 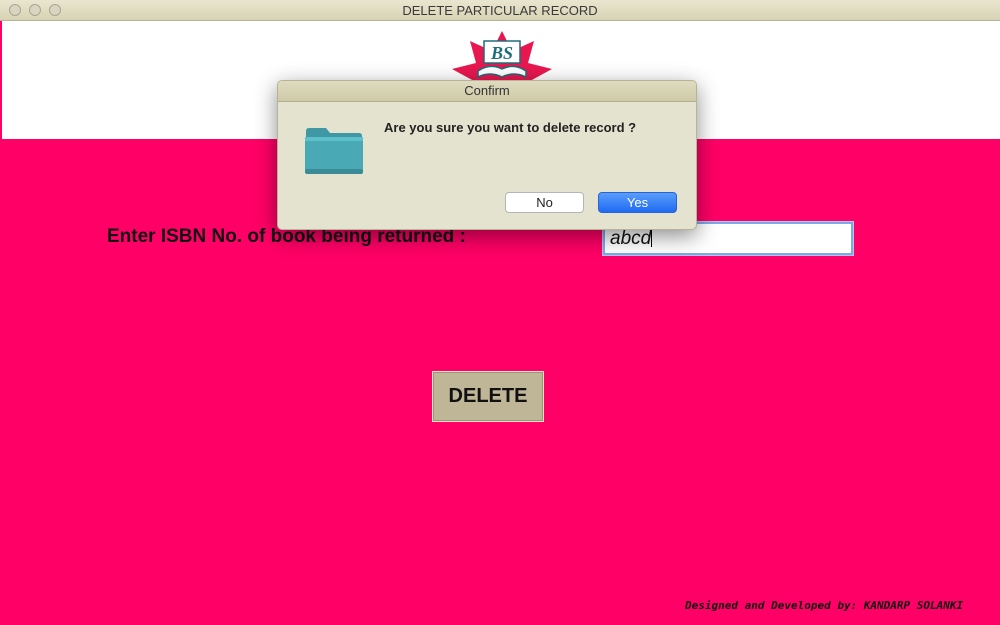 What do you see at coordinates (487, 91) in the screenshot?
I see `dialog-title: Confirm` at bounding box center [487, 91].